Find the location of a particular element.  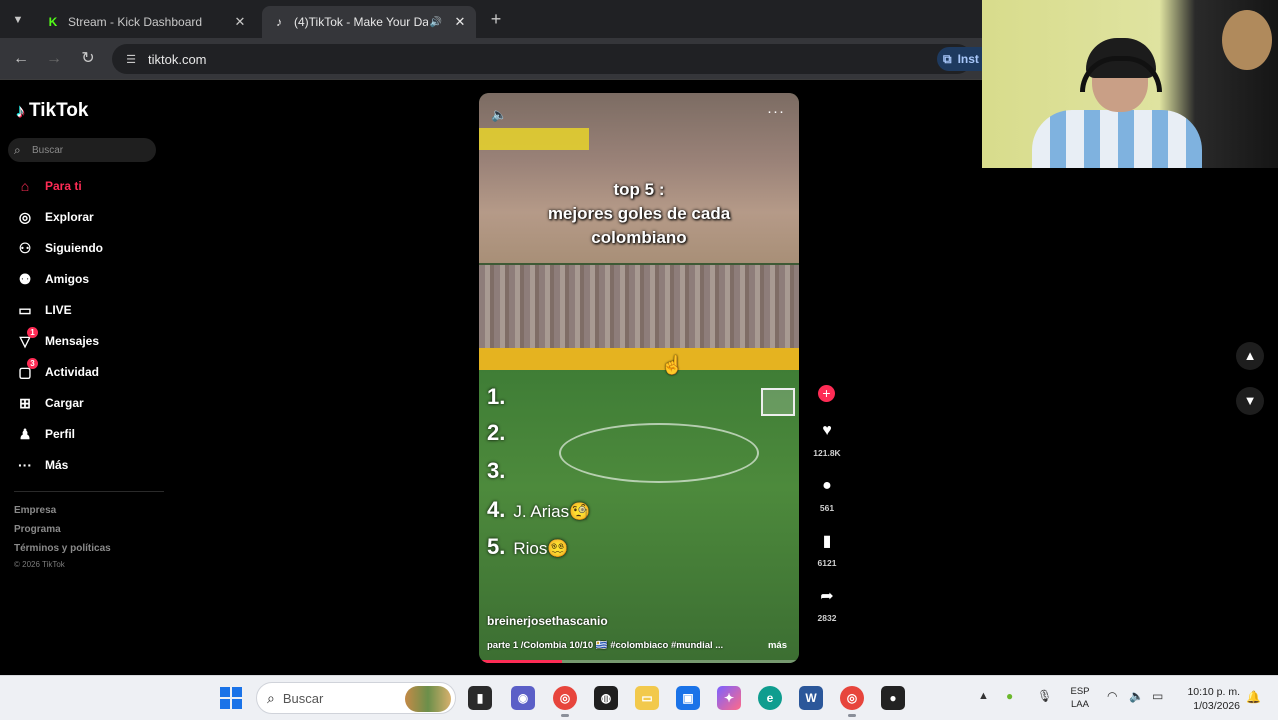

chrome-icon: ◎ is located at coordinates (565, 701).